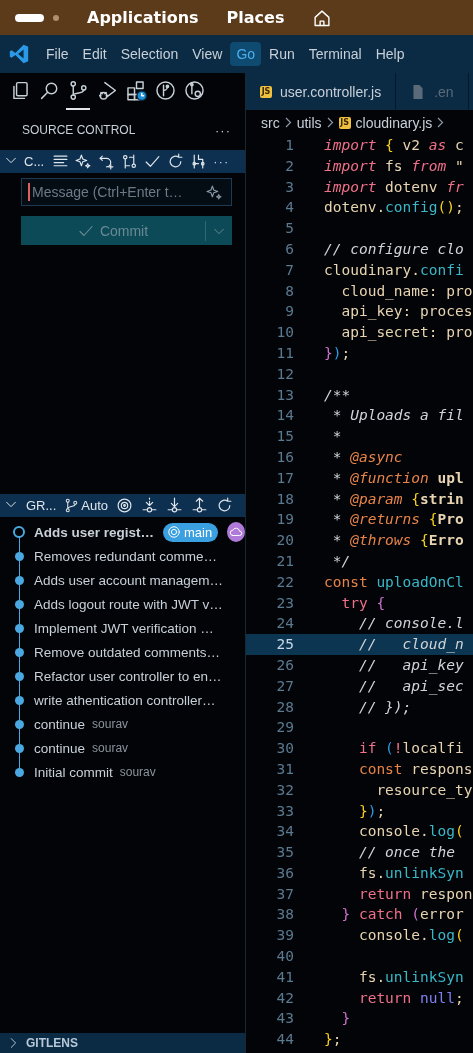 The width and height of the screenshot is (473, 1053). Describe the element at coordinates (289, 208) in the screenshot. I see `line-number: 4` at that location.